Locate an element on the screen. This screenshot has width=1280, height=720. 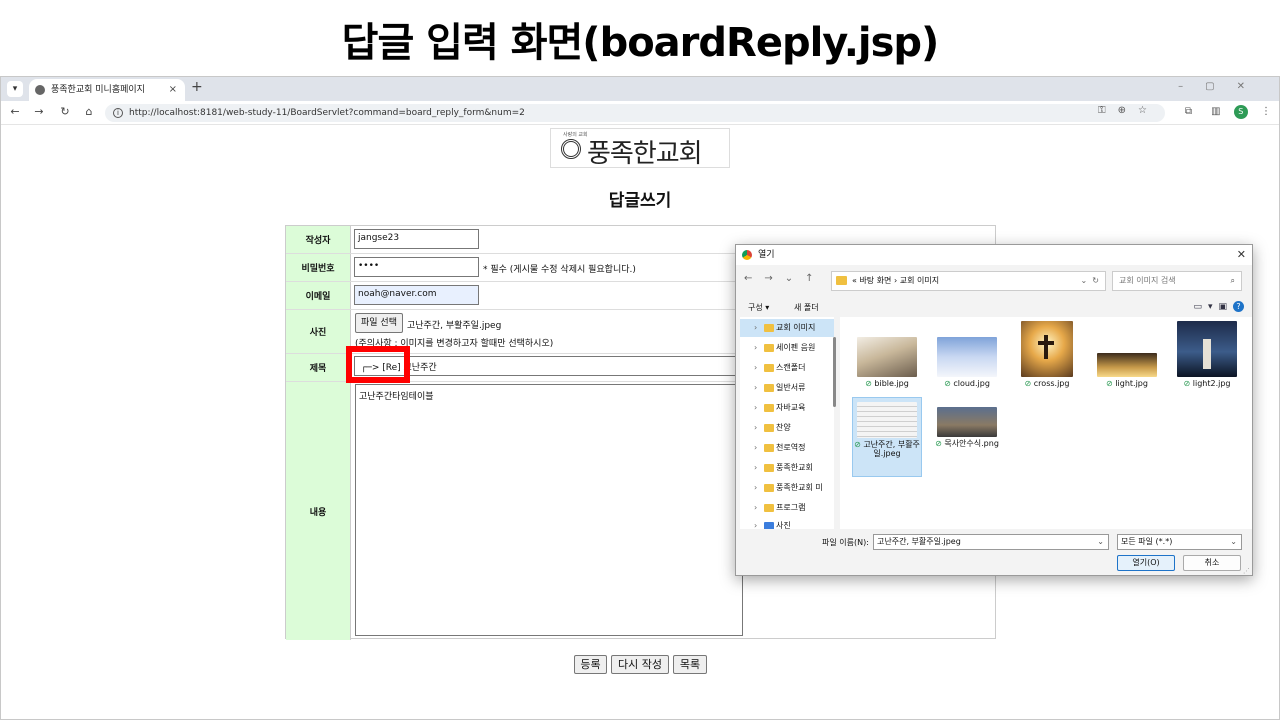
church-logo: 사랑의 교회 풍족한교회 is located at coordinates (640, 148).